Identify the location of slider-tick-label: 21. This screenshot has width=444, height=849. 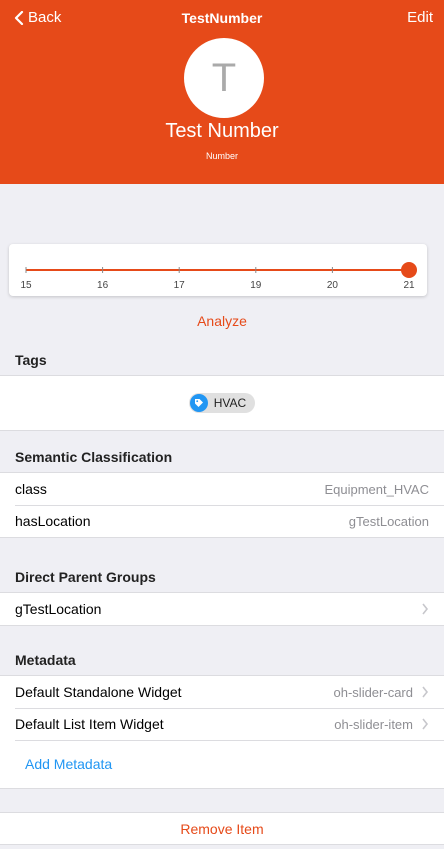
(409, 285).